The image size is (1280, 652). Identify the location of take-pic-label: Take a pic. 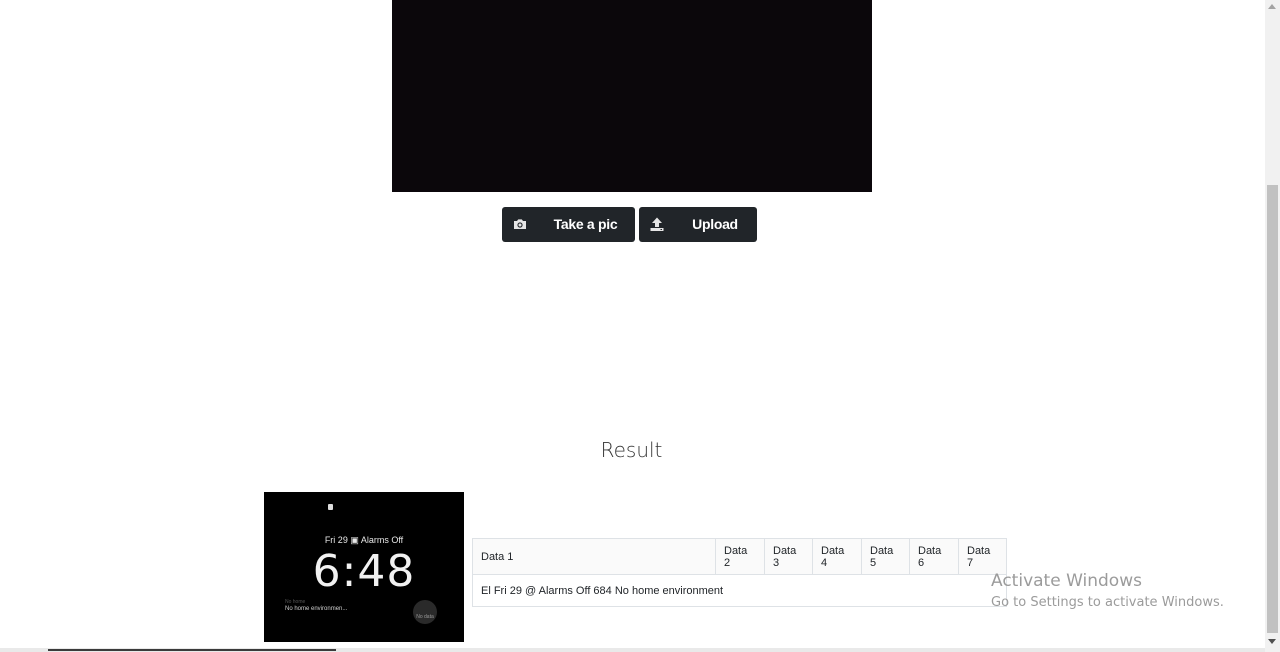
(585, 224).